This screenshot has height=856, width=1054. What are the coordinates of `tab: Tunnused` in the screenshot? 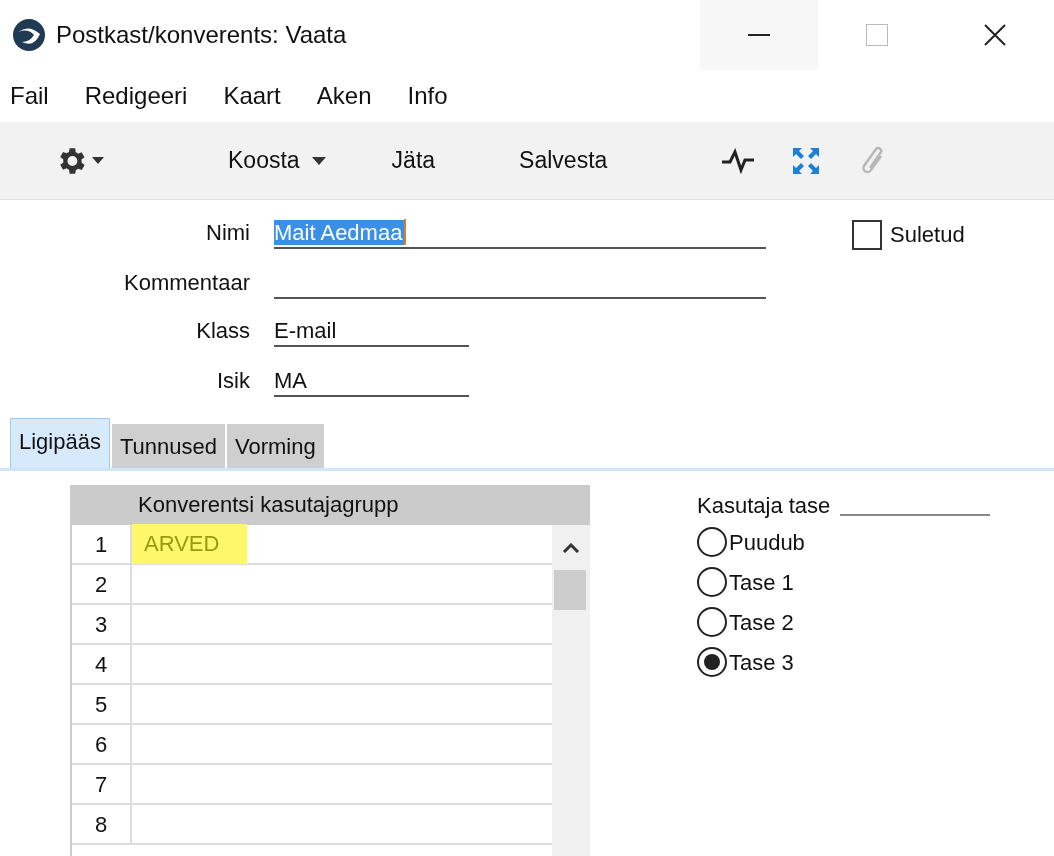 It's located at (167, 446).